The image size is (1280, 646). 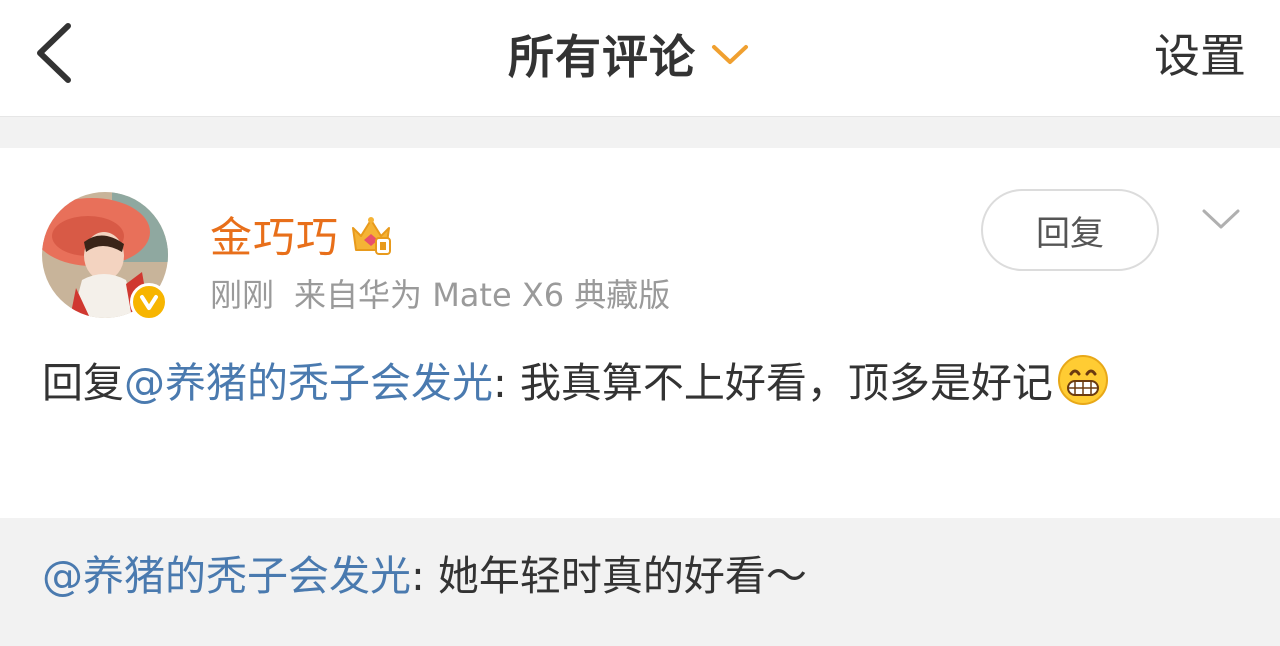 I want to click on page-title: 所有评论, so click(x=602, y=57).